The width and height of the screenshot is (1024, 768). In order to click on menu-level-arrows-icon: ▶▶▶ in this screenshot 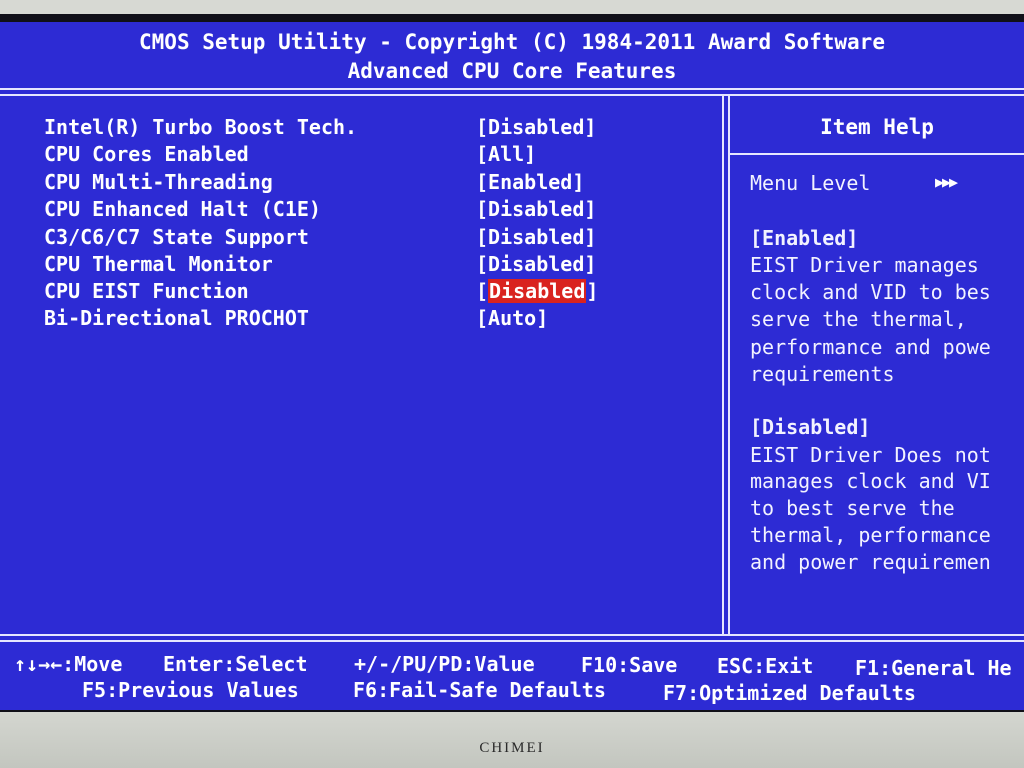, I will do `click(946, 182)`.